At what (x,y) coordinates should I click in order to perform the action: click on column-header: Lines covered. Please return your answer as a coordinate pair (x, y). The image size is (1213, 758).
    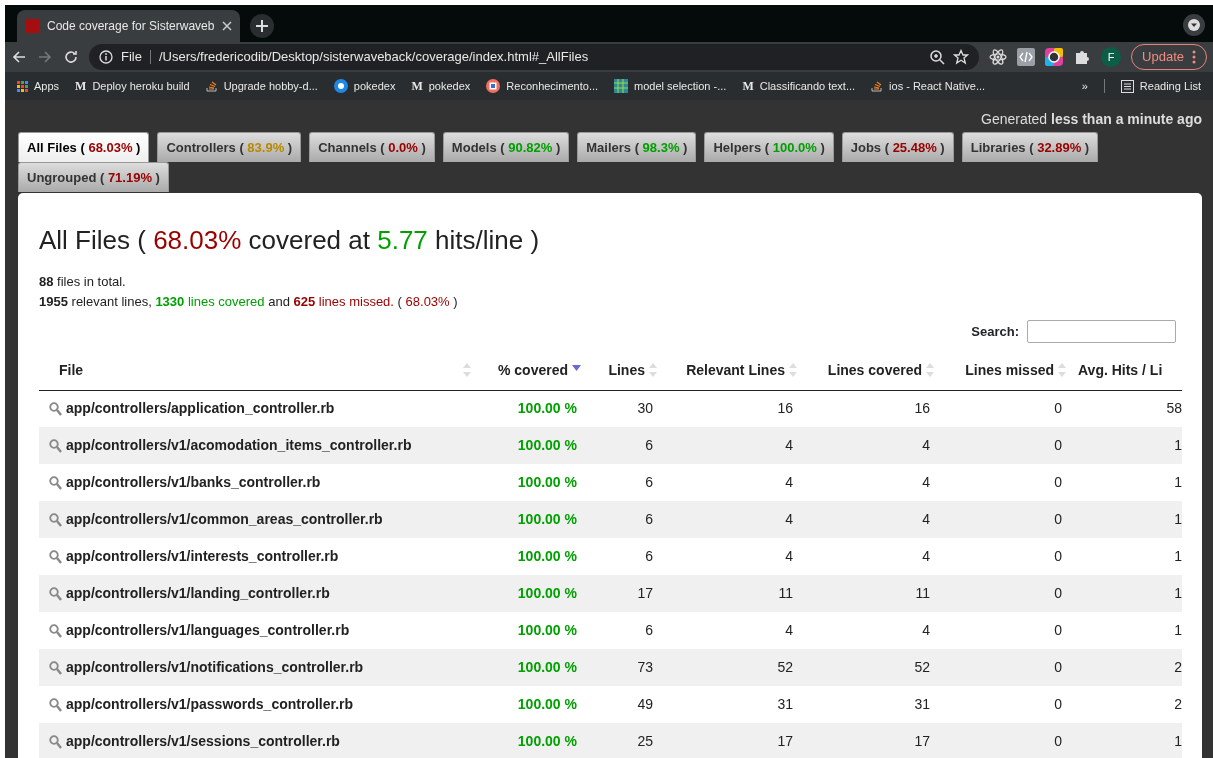
    Looking at the image, I should click on (874, 370).